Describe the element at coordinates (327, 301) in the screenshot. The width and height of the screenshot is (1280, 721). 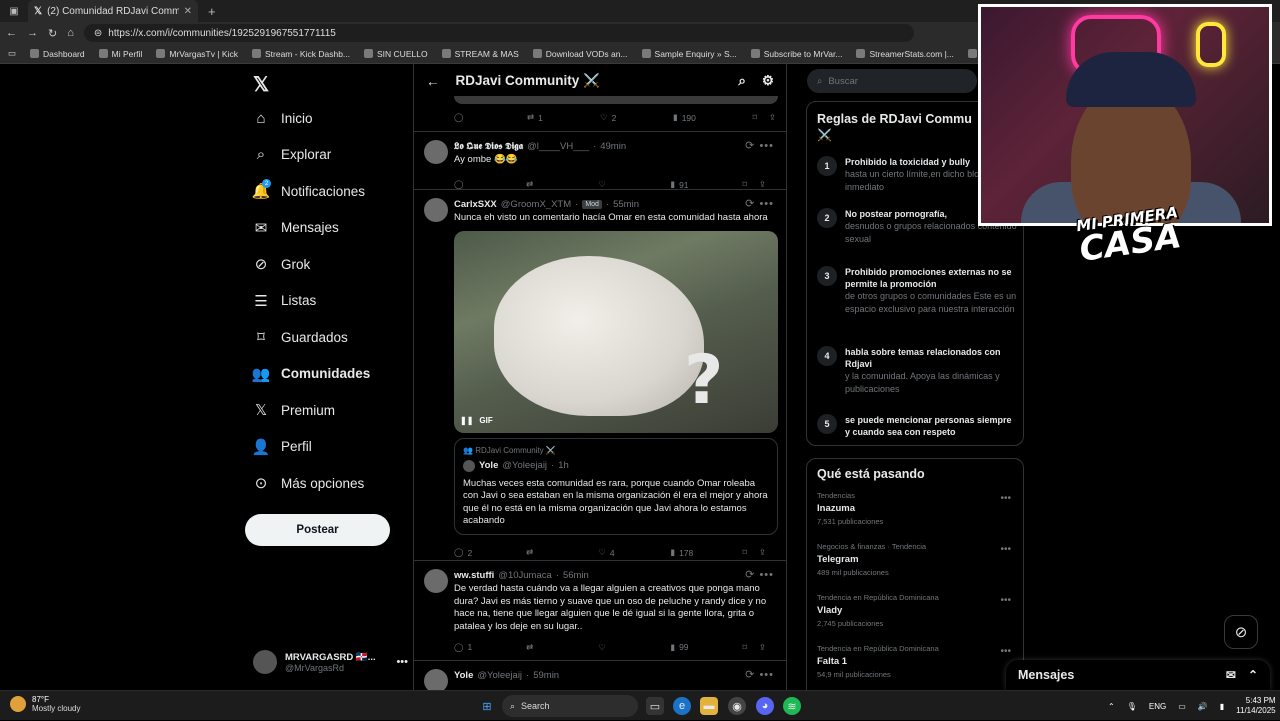
I see `nav-item-listas: ☰ Listas` at that location.